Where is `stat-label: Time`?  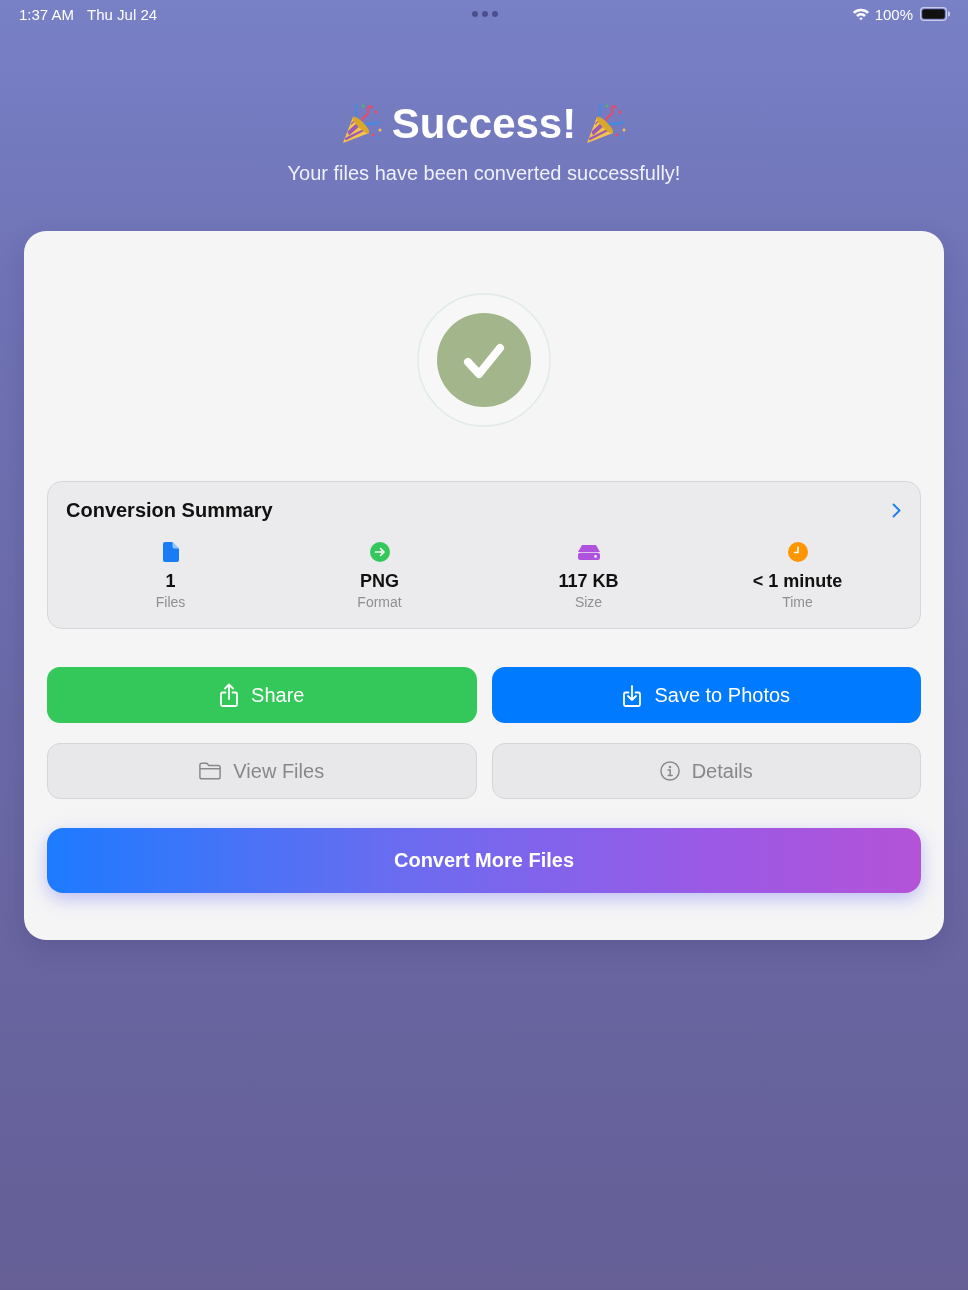
stat-label: Time is located at coordinates (797, 602).